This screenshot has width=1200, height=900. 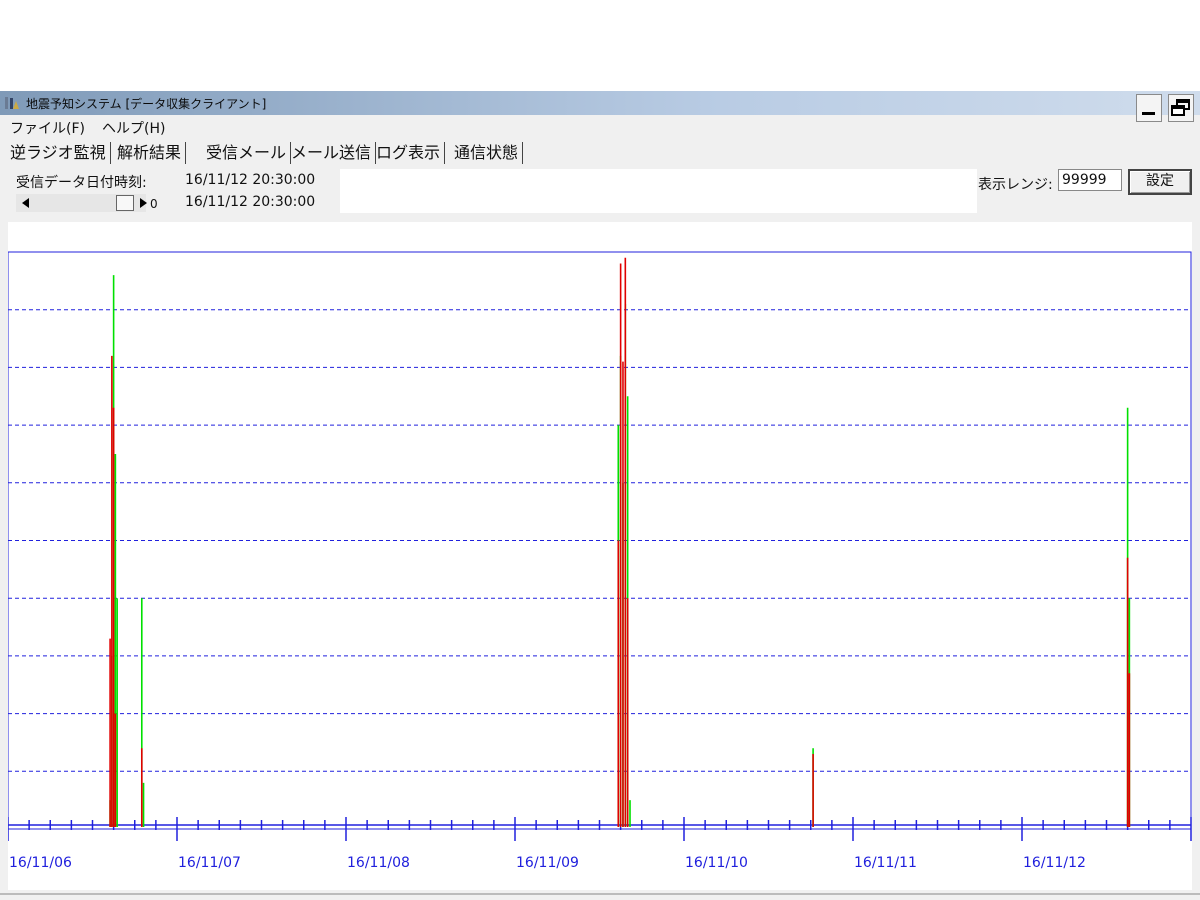 What do you see at coordinates (334, 153) in the screenshot?
I see `tab-send-mail: メール送信` at bounding box center [334, 153].